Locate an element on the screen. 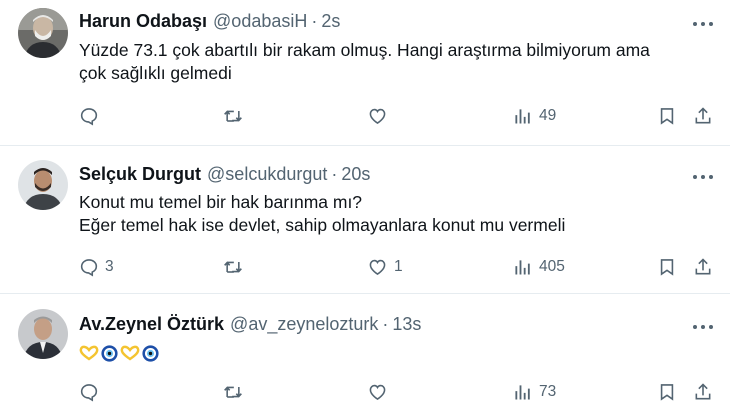  reply-button: 3 is located at coordinates (96, 267).